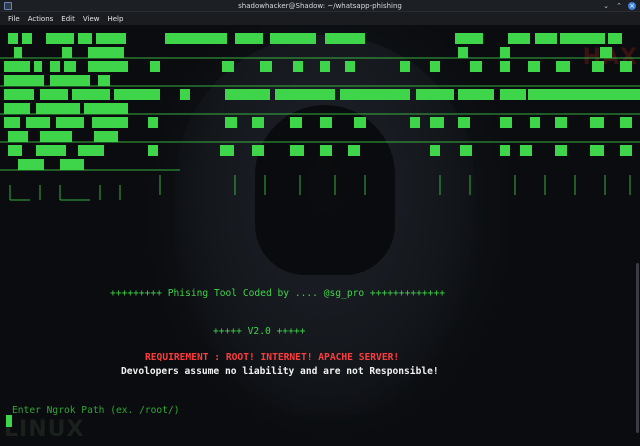 The width and height of the screenshot is (640, 446). What do you see at coordinates (44, 429) in the screenshot?
I see `wallpaper-watermark-bottom: LINUX` at bounding box center [44, 429].